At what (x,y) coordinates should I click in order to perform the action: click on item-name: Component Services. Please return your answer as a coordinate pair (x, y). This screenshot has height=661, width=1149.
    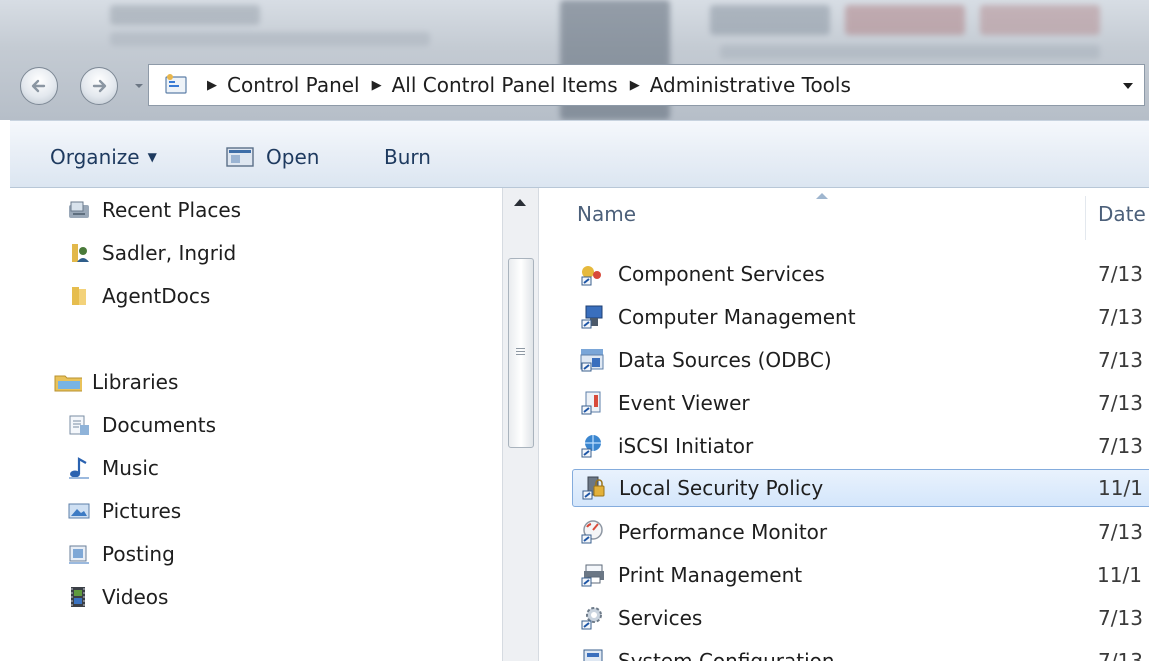
    Looking at the image, I should click on (721, 274).